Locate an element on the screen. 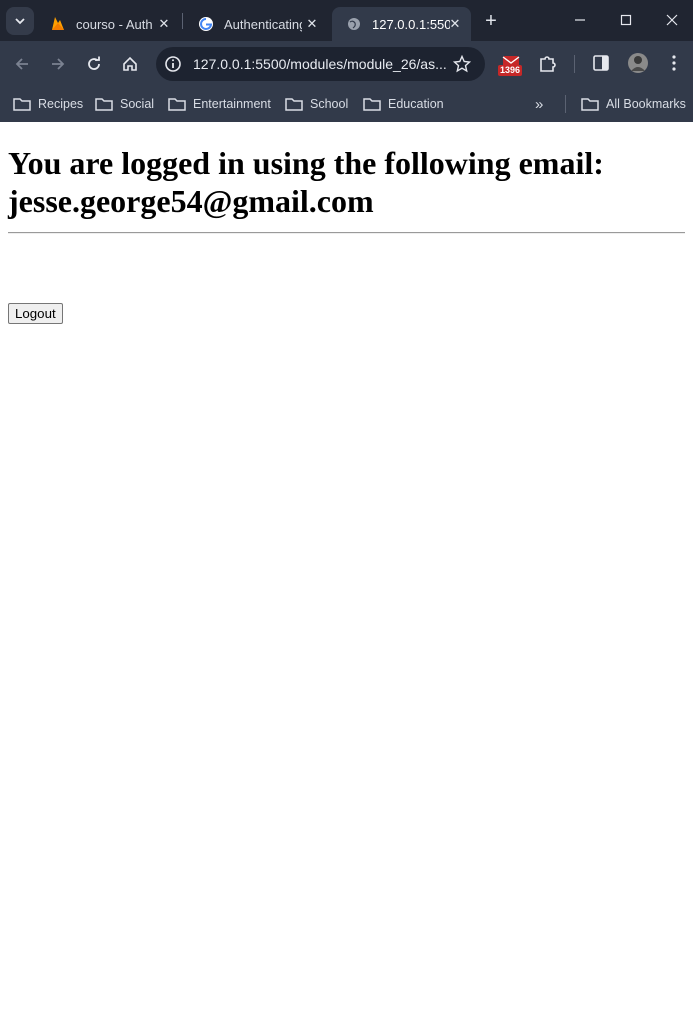  close-icon is located at coordinates (672, 20).